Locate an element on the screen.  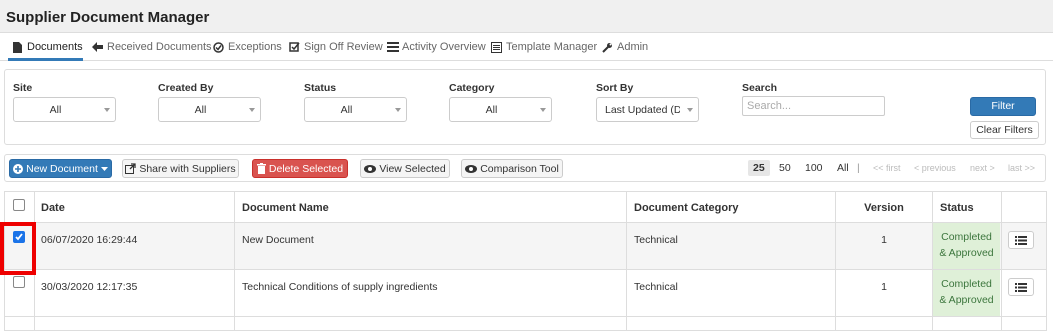
clear-filters-button: Clear Filters is located at coordinates (1004, 130).